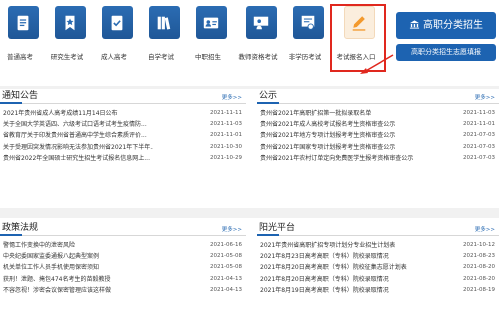  Describe the element at coordinates (378, 290) in the screenshot. I see `list-item: 2021年8月19日高考高职（专科）院校录取情况 2021-08-19` at that location.